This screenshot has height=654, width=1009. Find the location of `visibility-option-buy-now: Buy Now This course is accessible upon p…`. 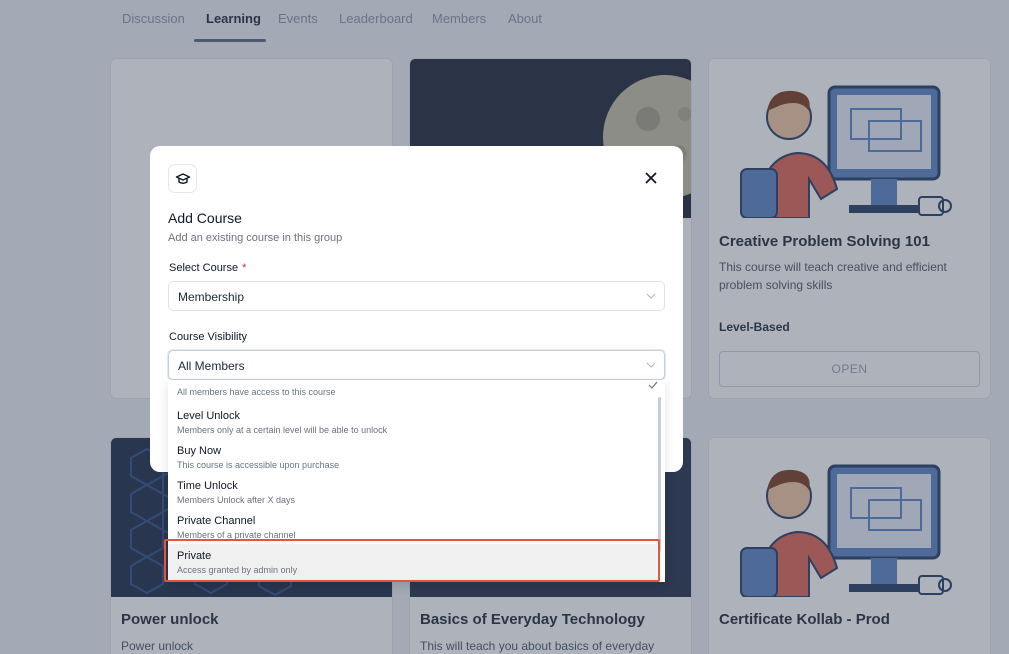

visibility-option-buy-now: Buy Now This course is accessible upon p… is located at coordinates (412, 456).